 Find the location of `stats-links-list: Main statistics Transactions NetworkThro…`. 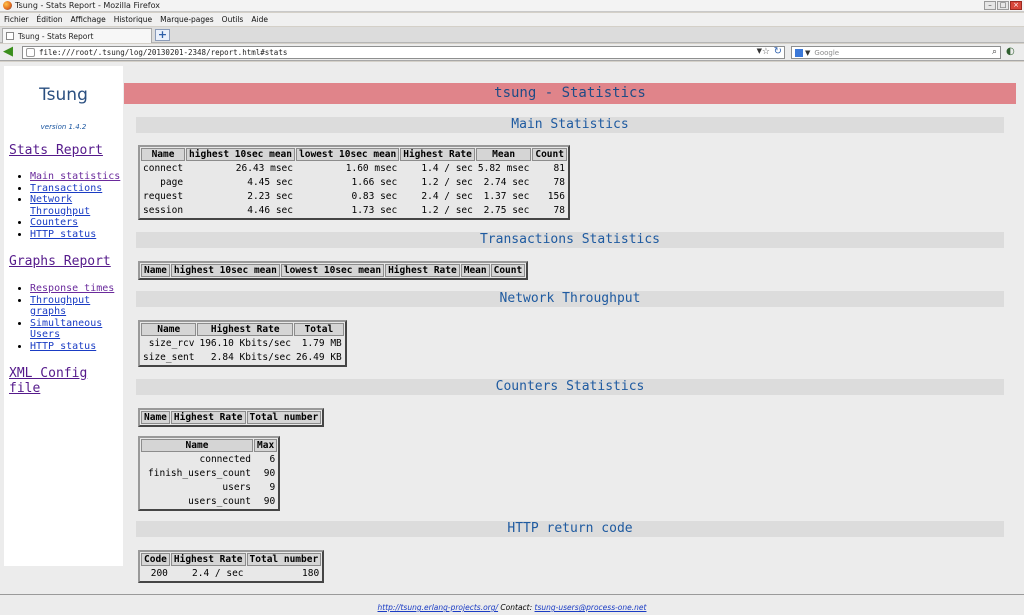

stats-links-list: Main statistics Transactions NetworkThro… is located at coordinates (70, 206).